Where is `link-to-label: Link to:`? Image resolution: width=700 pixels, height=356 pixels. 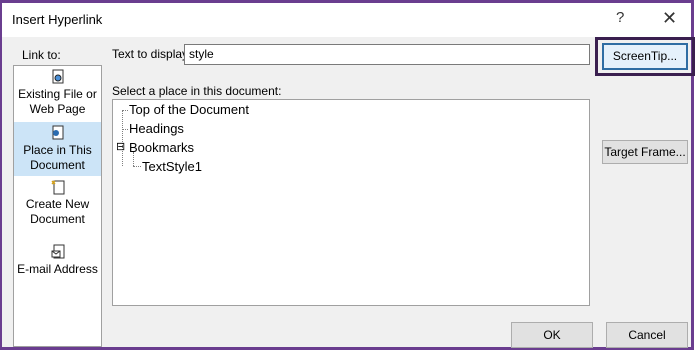
link-to-label: Link to: is located at coordinates (41, 55).